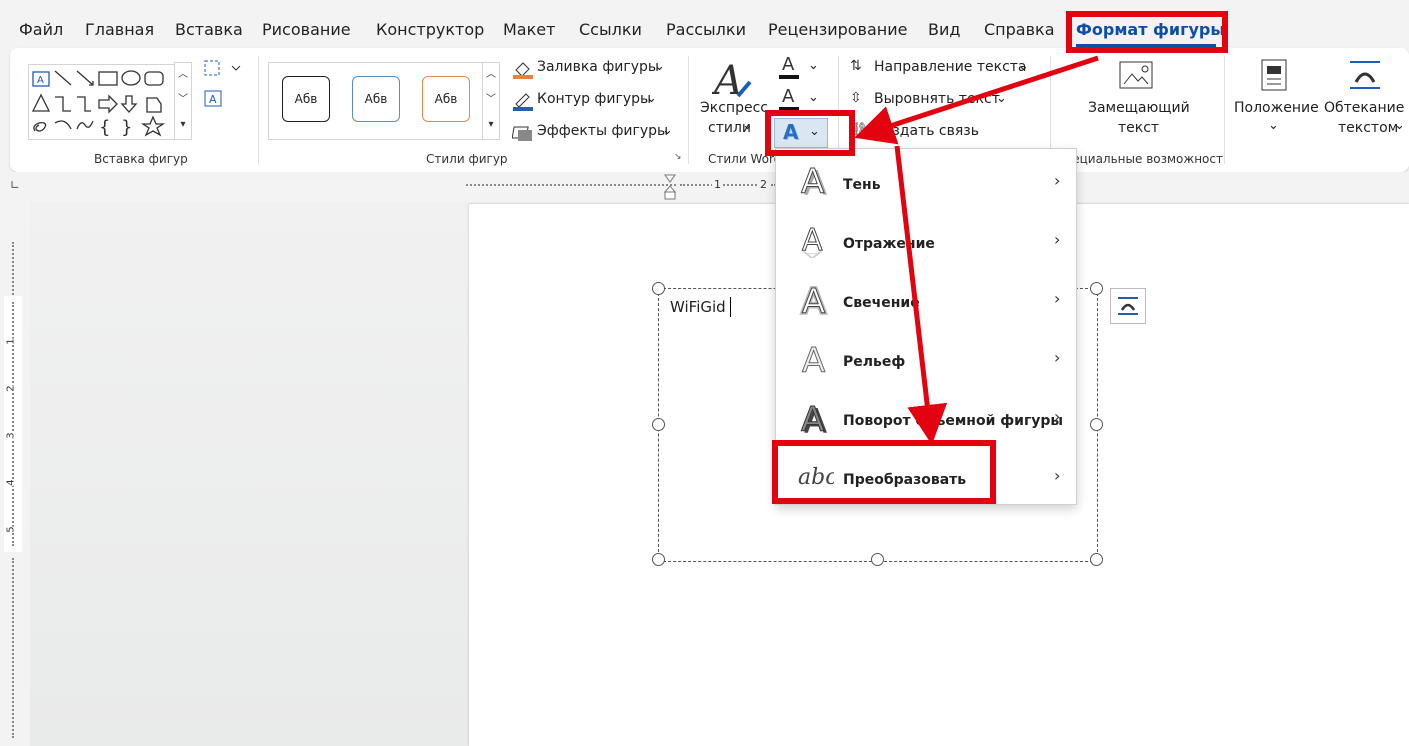  What do you see at coordinates (976, 250) in the screenshot?
I see `annotation-arrows` at bounding box center [976, 250].